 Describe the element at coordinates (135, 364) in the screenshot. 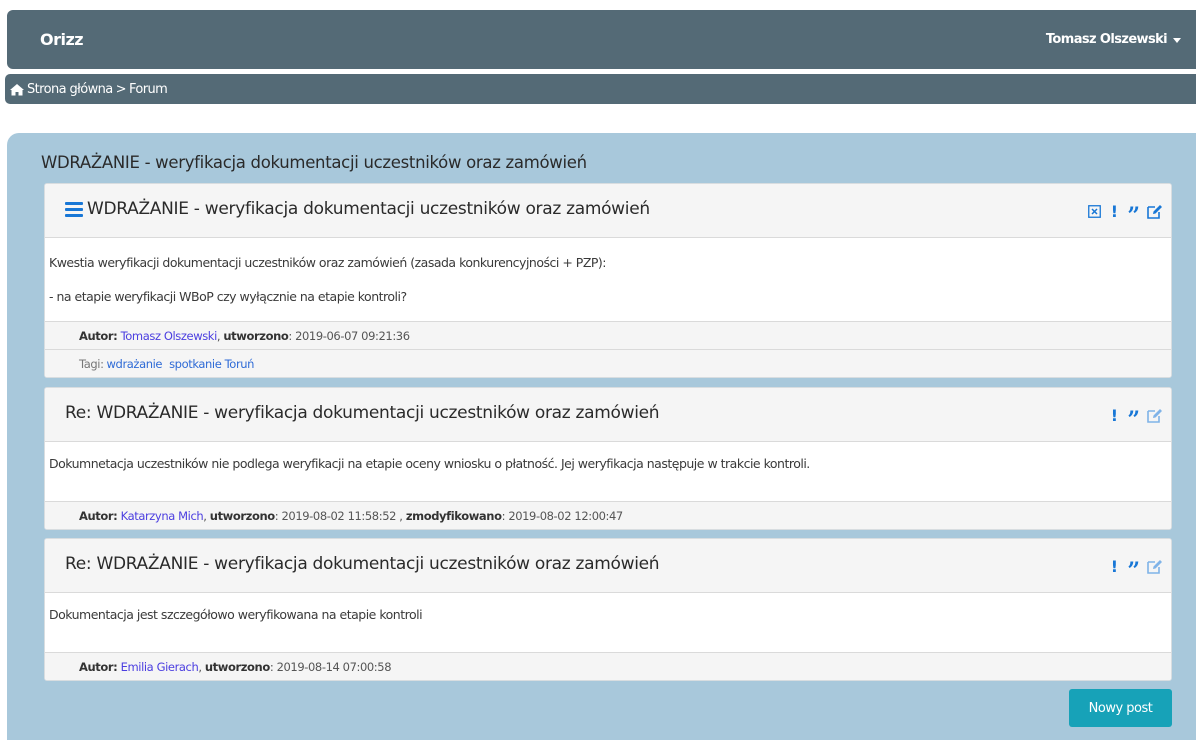

I see `tag-link: wdrażanie` at that location.